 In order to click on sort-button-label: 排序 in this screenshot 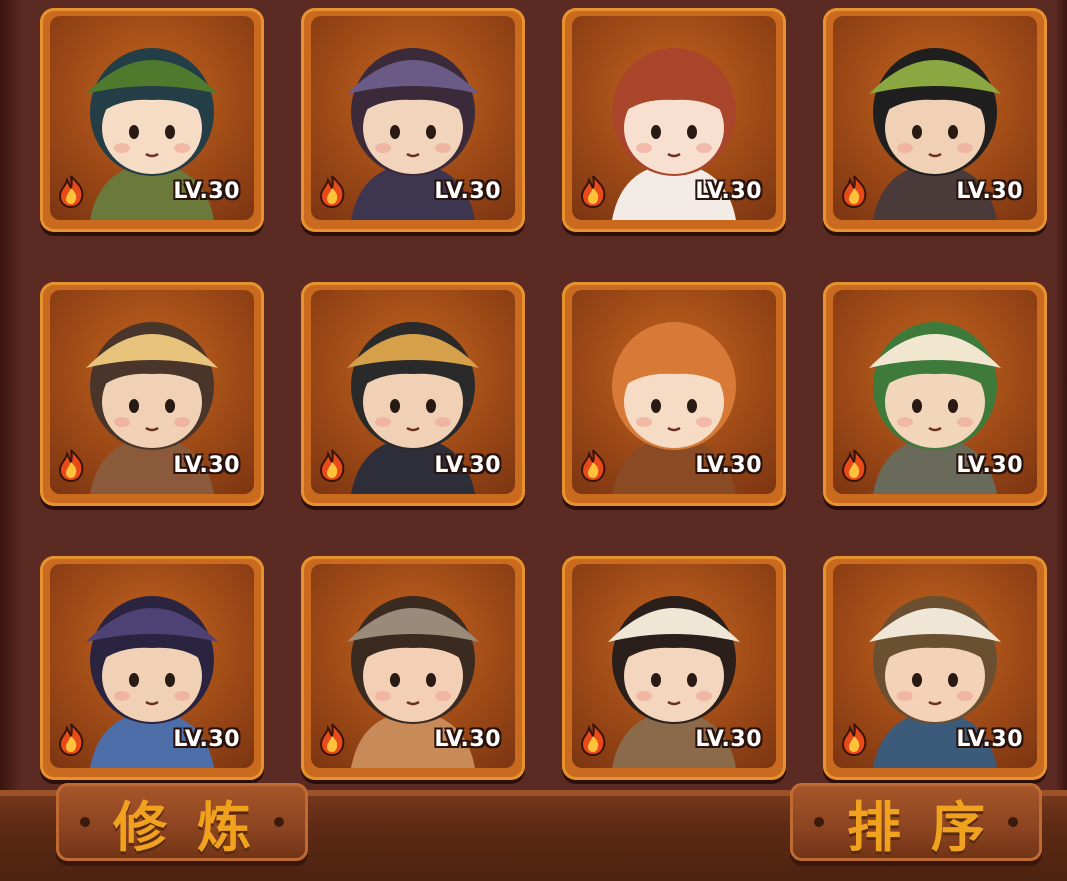, I will do `click(931, 827)`.